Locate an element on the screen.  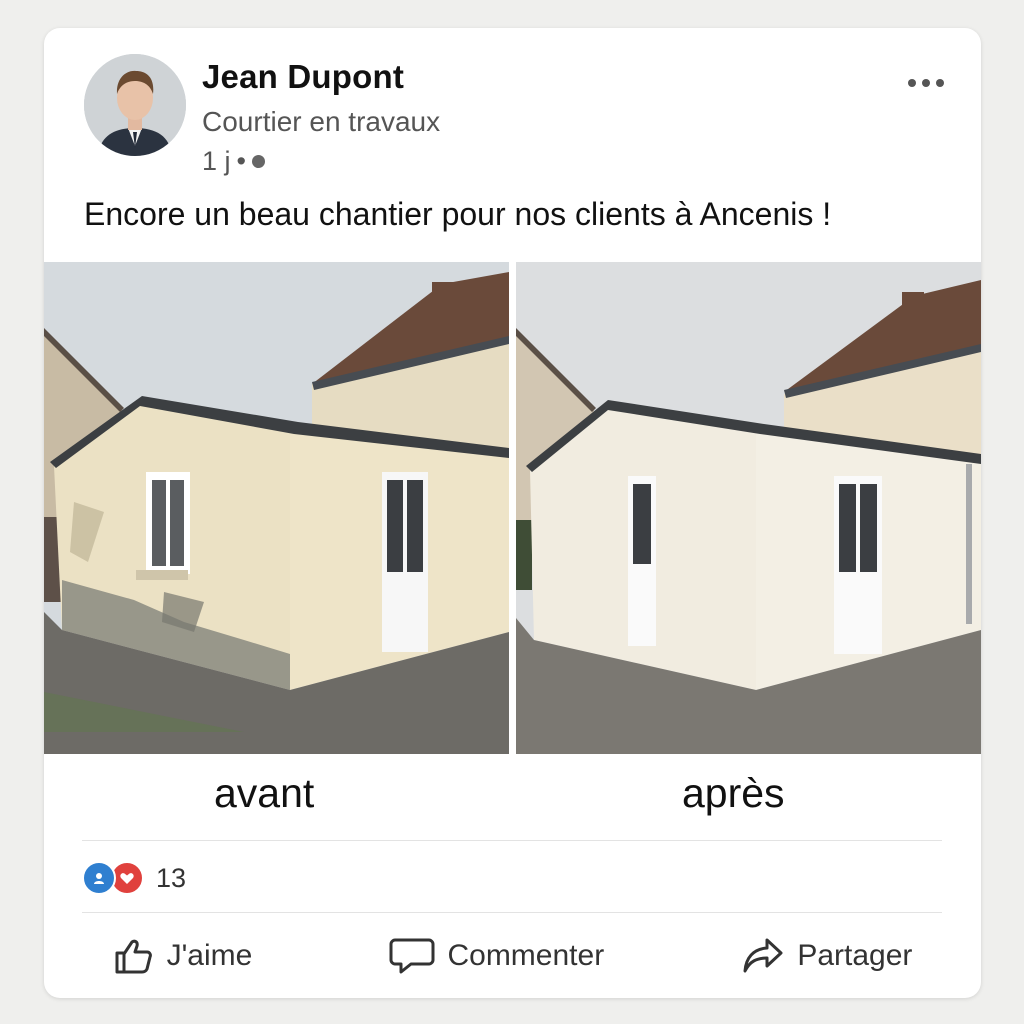
post-time: 1 j is located at coordinates (216, 161).